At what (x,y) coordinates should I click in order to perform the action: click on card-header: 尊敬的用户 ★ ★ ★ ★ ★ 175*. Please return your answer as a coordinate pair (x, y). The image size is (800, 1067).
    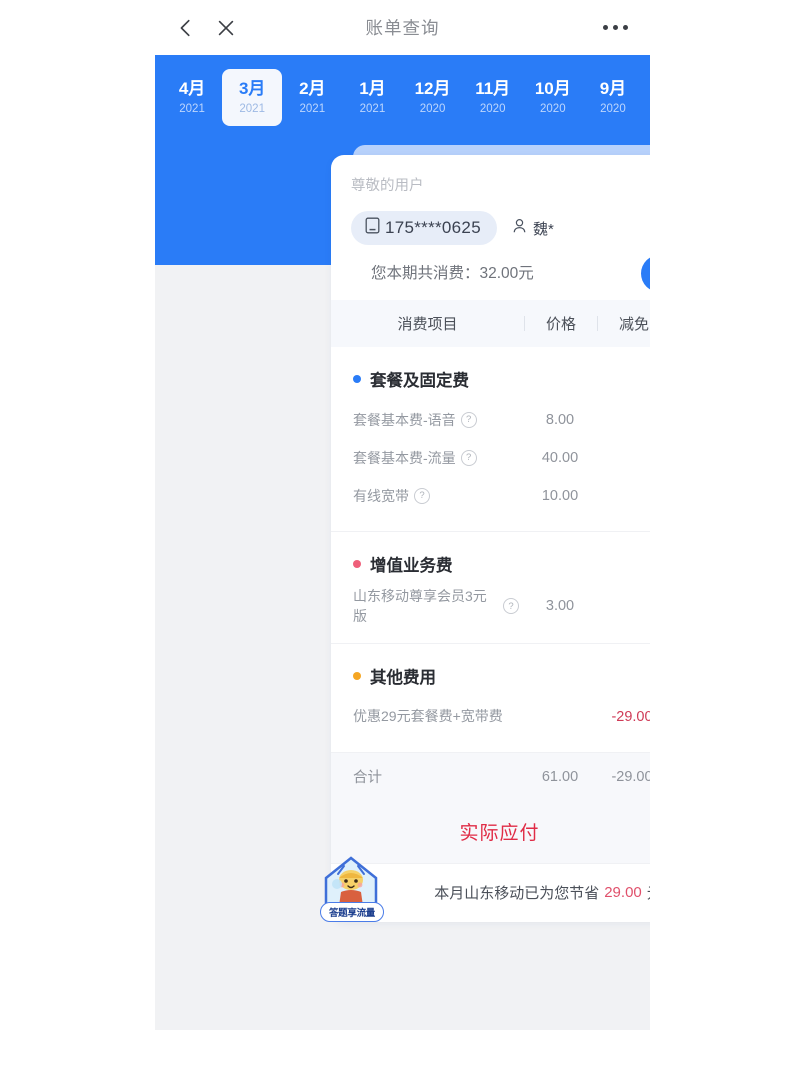
    Looking at the image, I should click on (490, 227).